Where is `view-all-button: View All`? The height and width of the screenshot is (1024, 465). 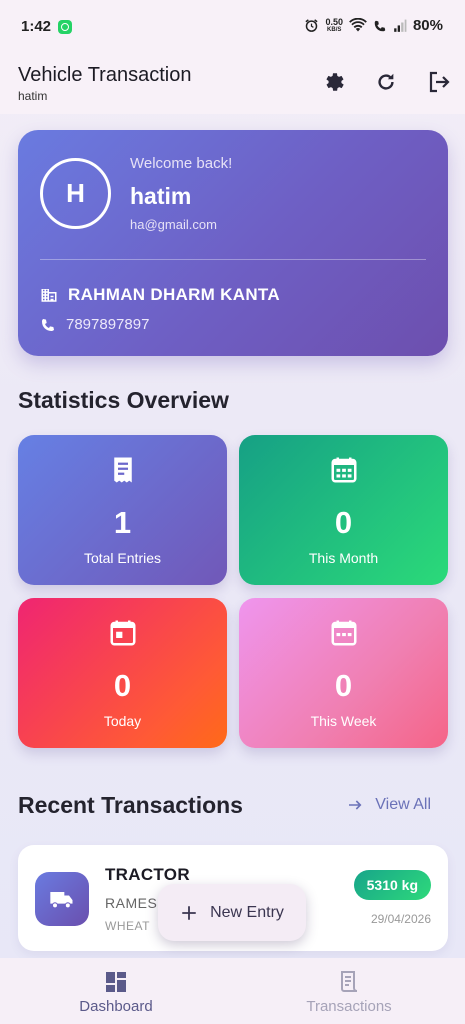 view-all-button: View All is located at coordinates (389, 805).